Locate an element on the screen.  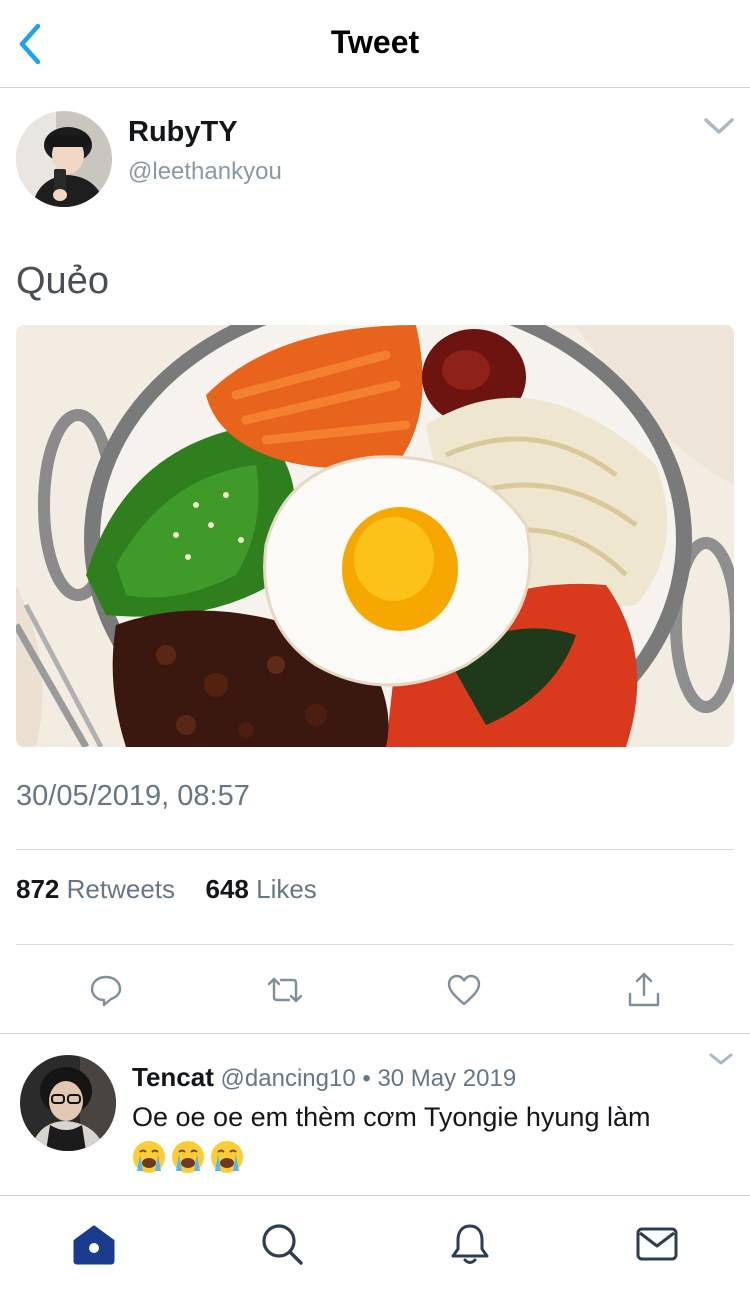
reply-text: Oe oe oe em thèm cơm Tyongie hyung làm is located at coordinates (432, 1136).